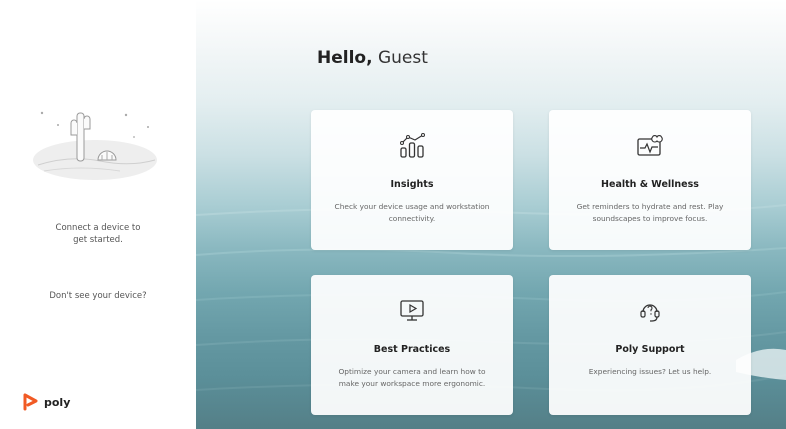 The image size is (786, 429). I want to click on support-headset-icon, so click(650, 313).